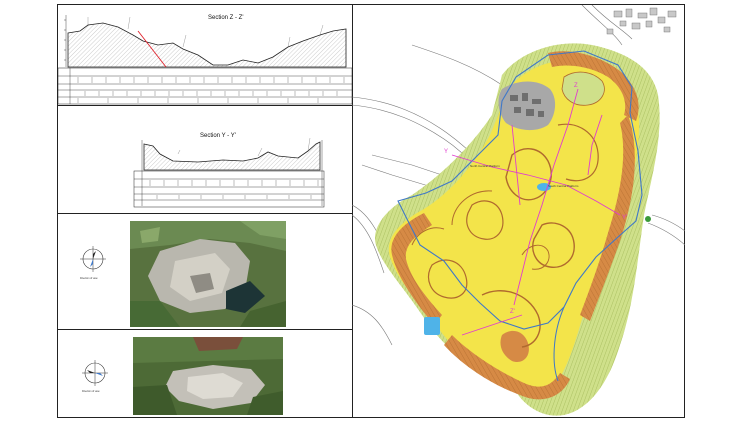 The width and height of the screenshot is (750, 422). Describe the element at coordinates (527, 106) in the screenshot. I see `processing-plant-area` at that location.